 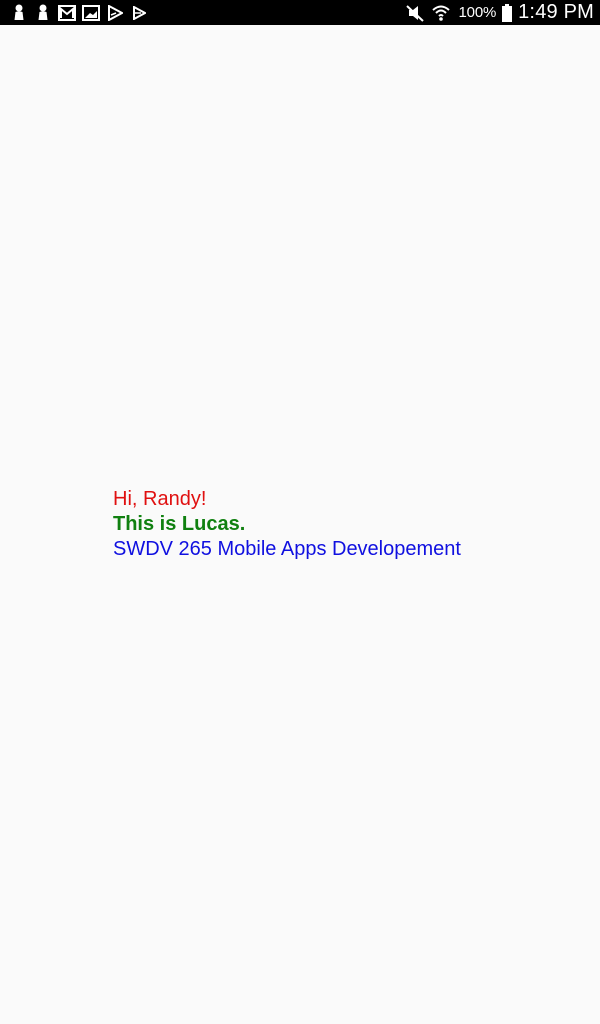 What do you see at coordinates (477, 12) in the screenshot?
I see `battery-percent: 100%` at bounding box center [477, 12].